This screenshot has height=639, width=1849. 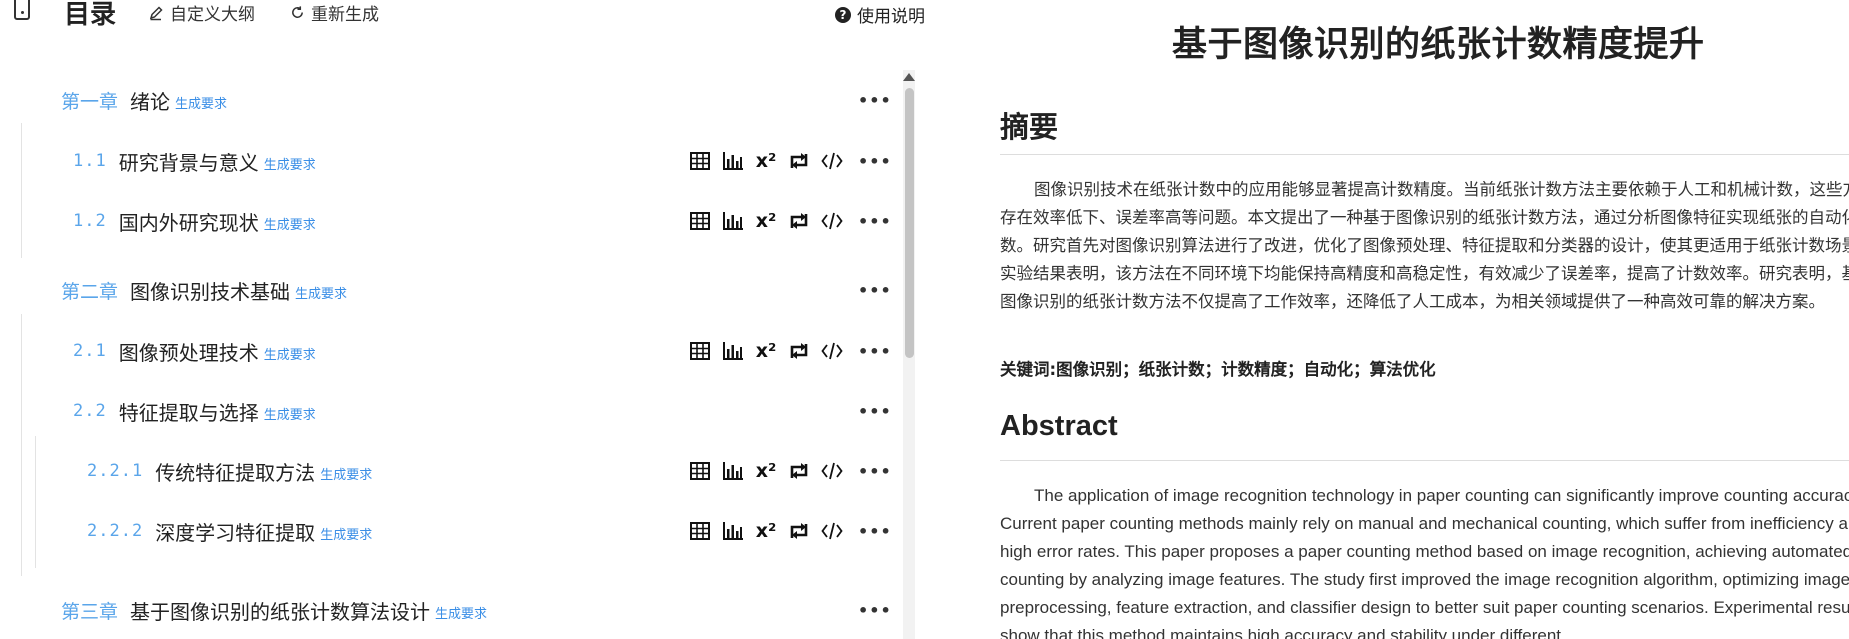 I want to click on outline-title: 图像预处理技术, so click(x=189, y=351).